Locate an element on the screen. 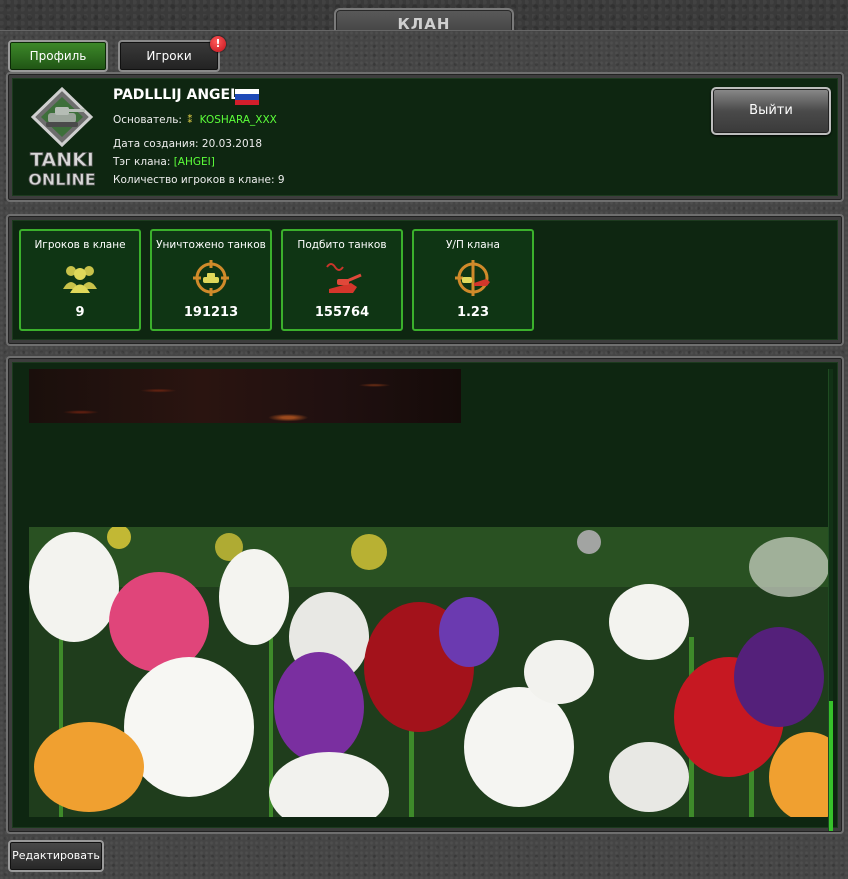 The height and width of the screenshot is (879, 848). clan-tag: [AHGEI] is located at coordinates (194, 162).